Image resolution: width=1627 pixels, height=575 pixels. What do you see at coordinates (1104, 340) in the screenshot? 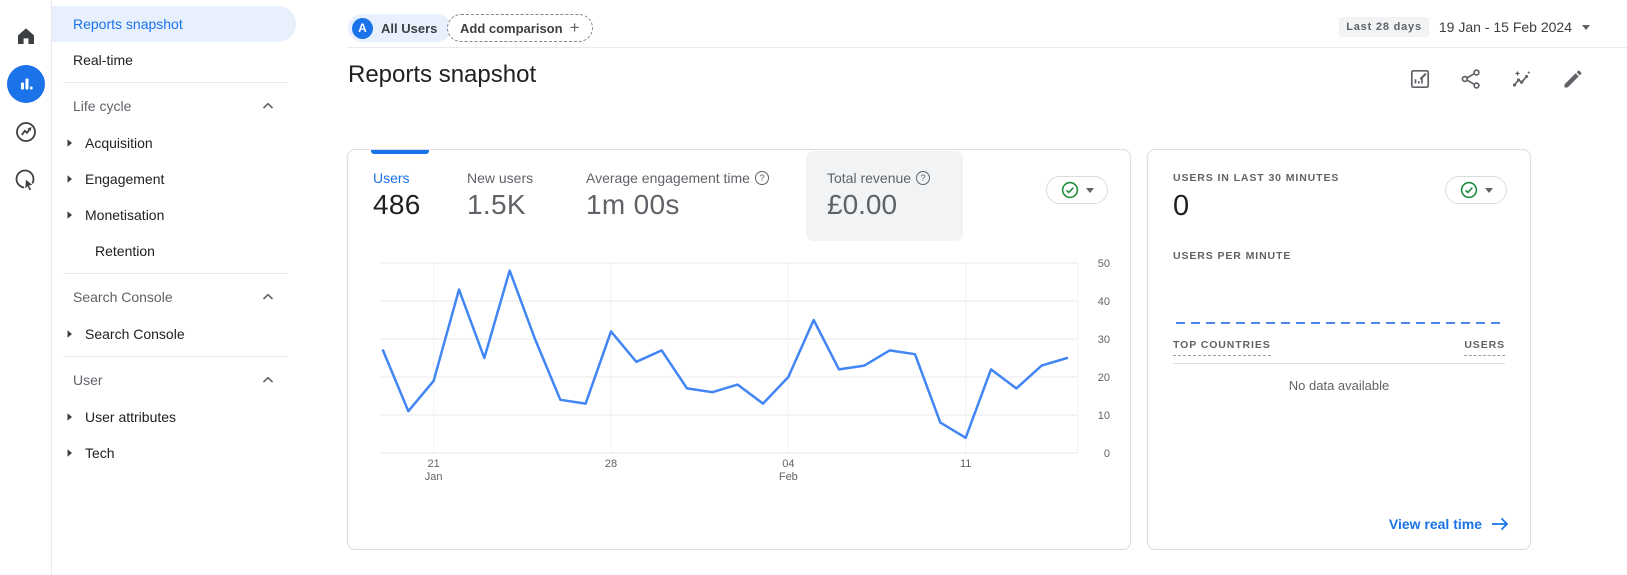
I see `svg-text: 30` at bounding box center [1104, 340].